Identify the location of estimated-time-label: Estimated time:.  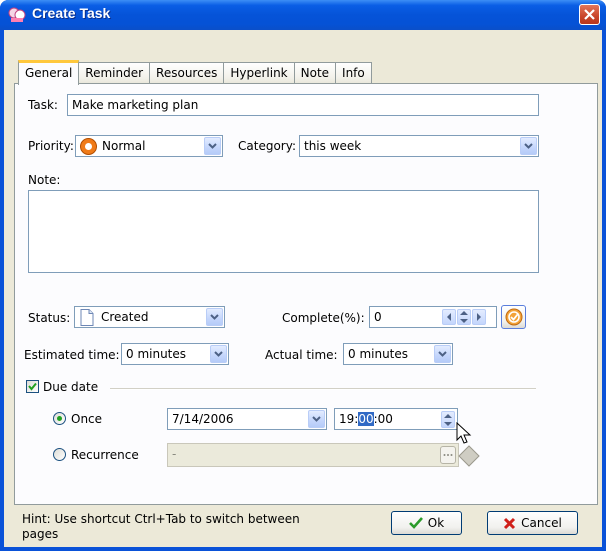
(72, 355).